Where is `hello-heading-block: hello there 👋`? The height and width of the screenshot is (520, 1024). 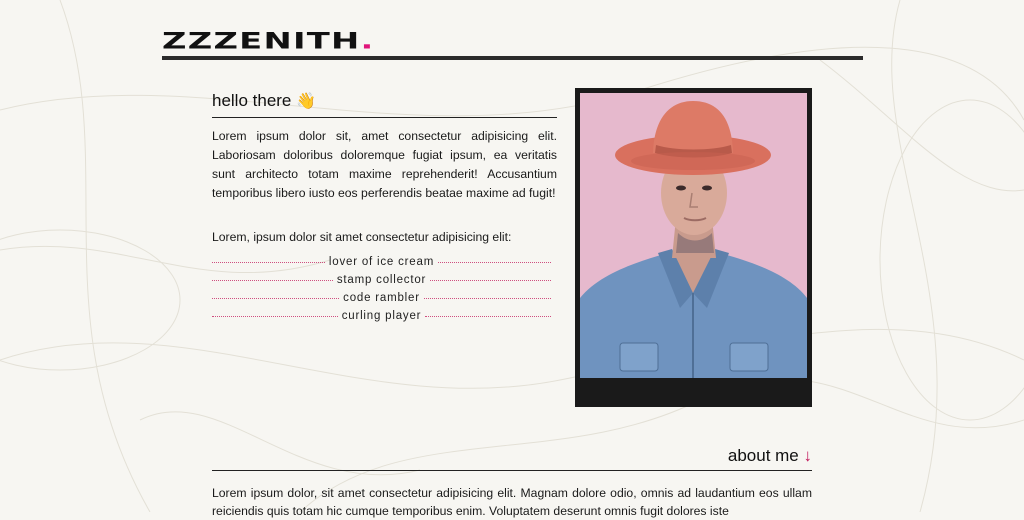 hello-heading-block: hello there 👋 is located at coordinates (384, 104).